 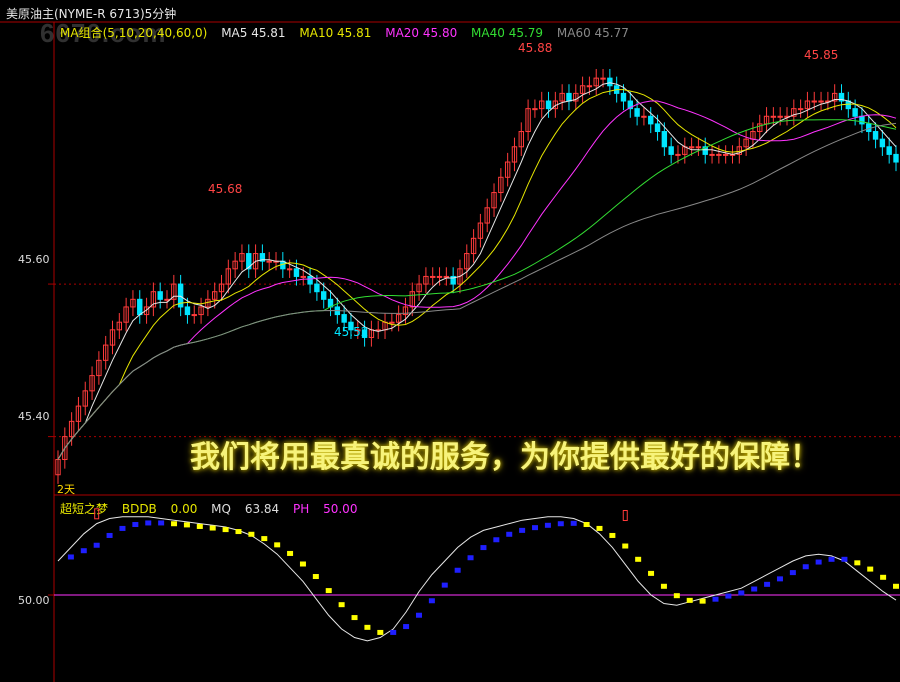 I want to click on annotation-high-right: 45.85, so click(x=821, y=55).